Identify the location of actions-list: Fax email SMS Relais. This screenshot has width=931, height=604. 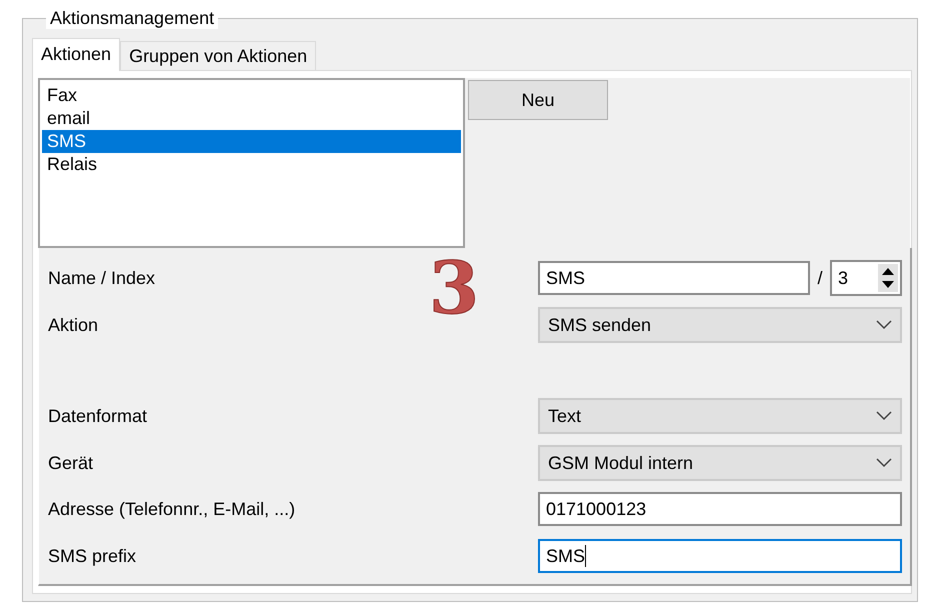
(251, 163).